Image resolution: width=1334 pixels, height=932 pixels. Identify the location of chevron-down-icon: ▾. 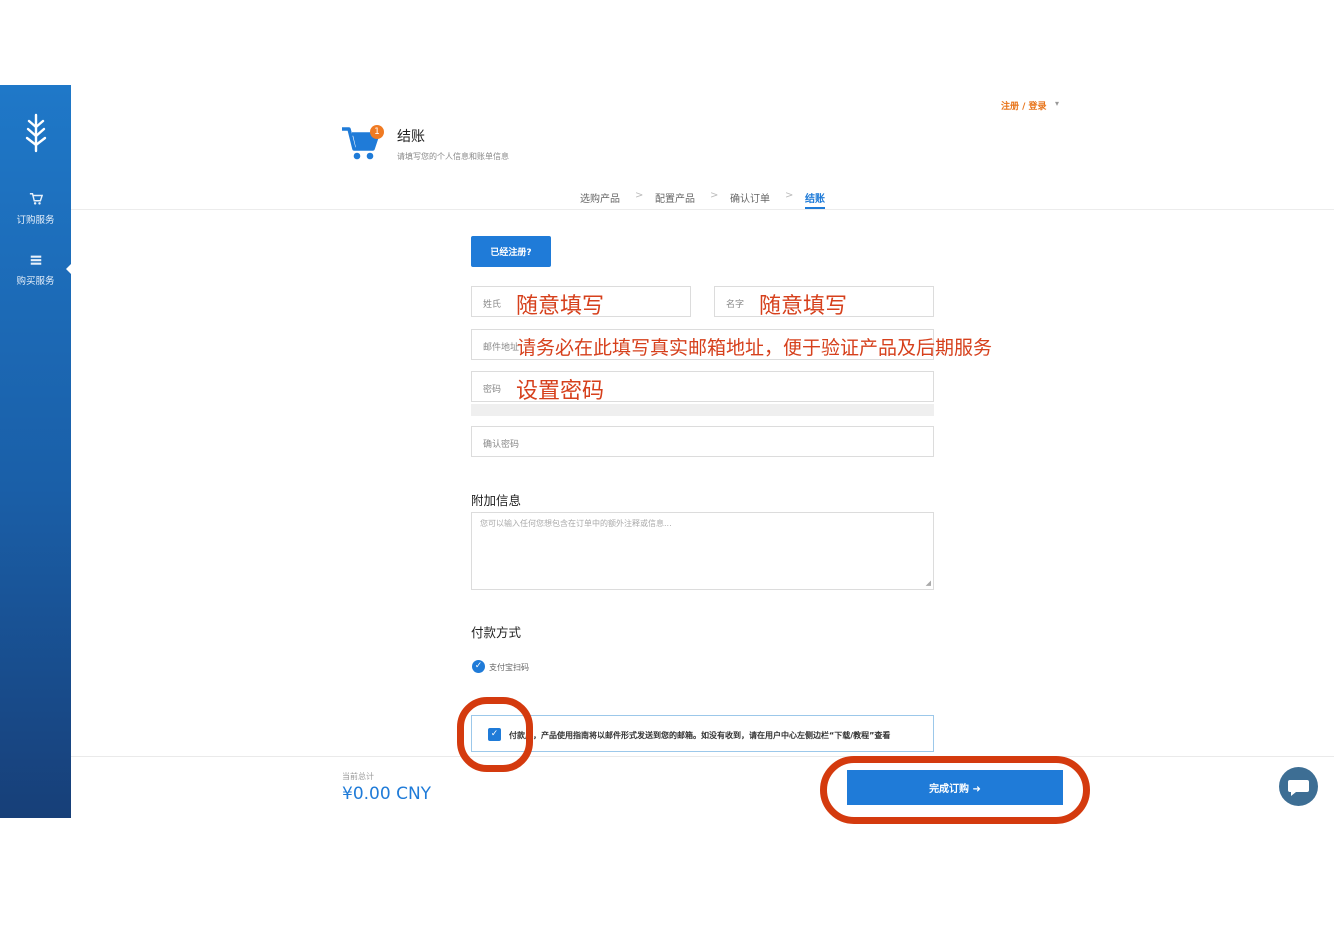
(1057, 103).